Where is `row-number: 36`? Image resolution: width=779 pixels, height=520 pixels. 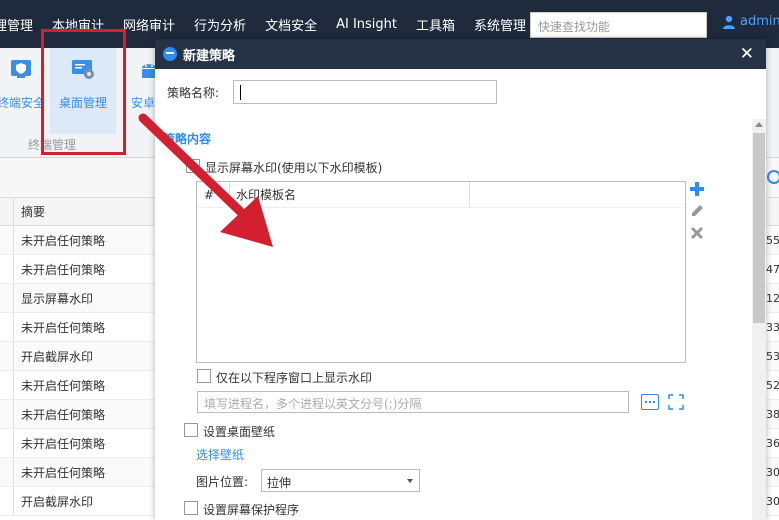 row-number: 36 is located at coordinates (772, 443).